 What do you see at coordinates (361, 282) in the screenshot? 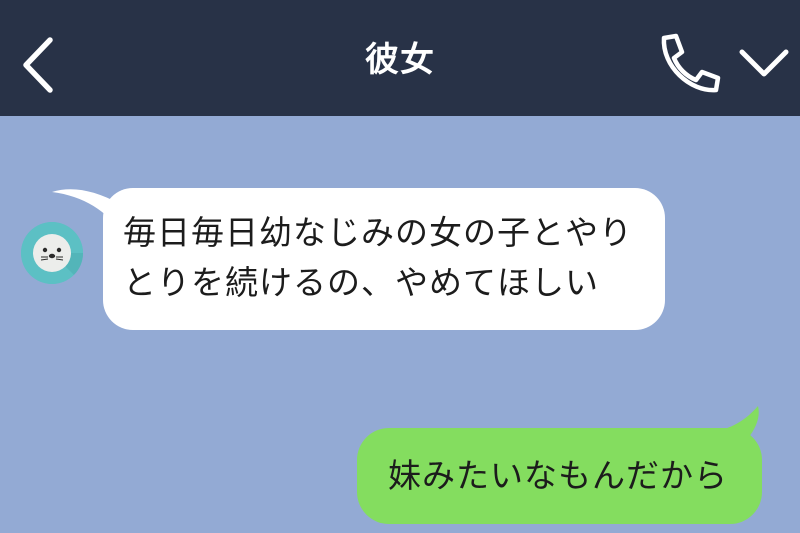
I see `message-text-line: とりを続けるの、やめてほしい` at bounding box center [361, 282].